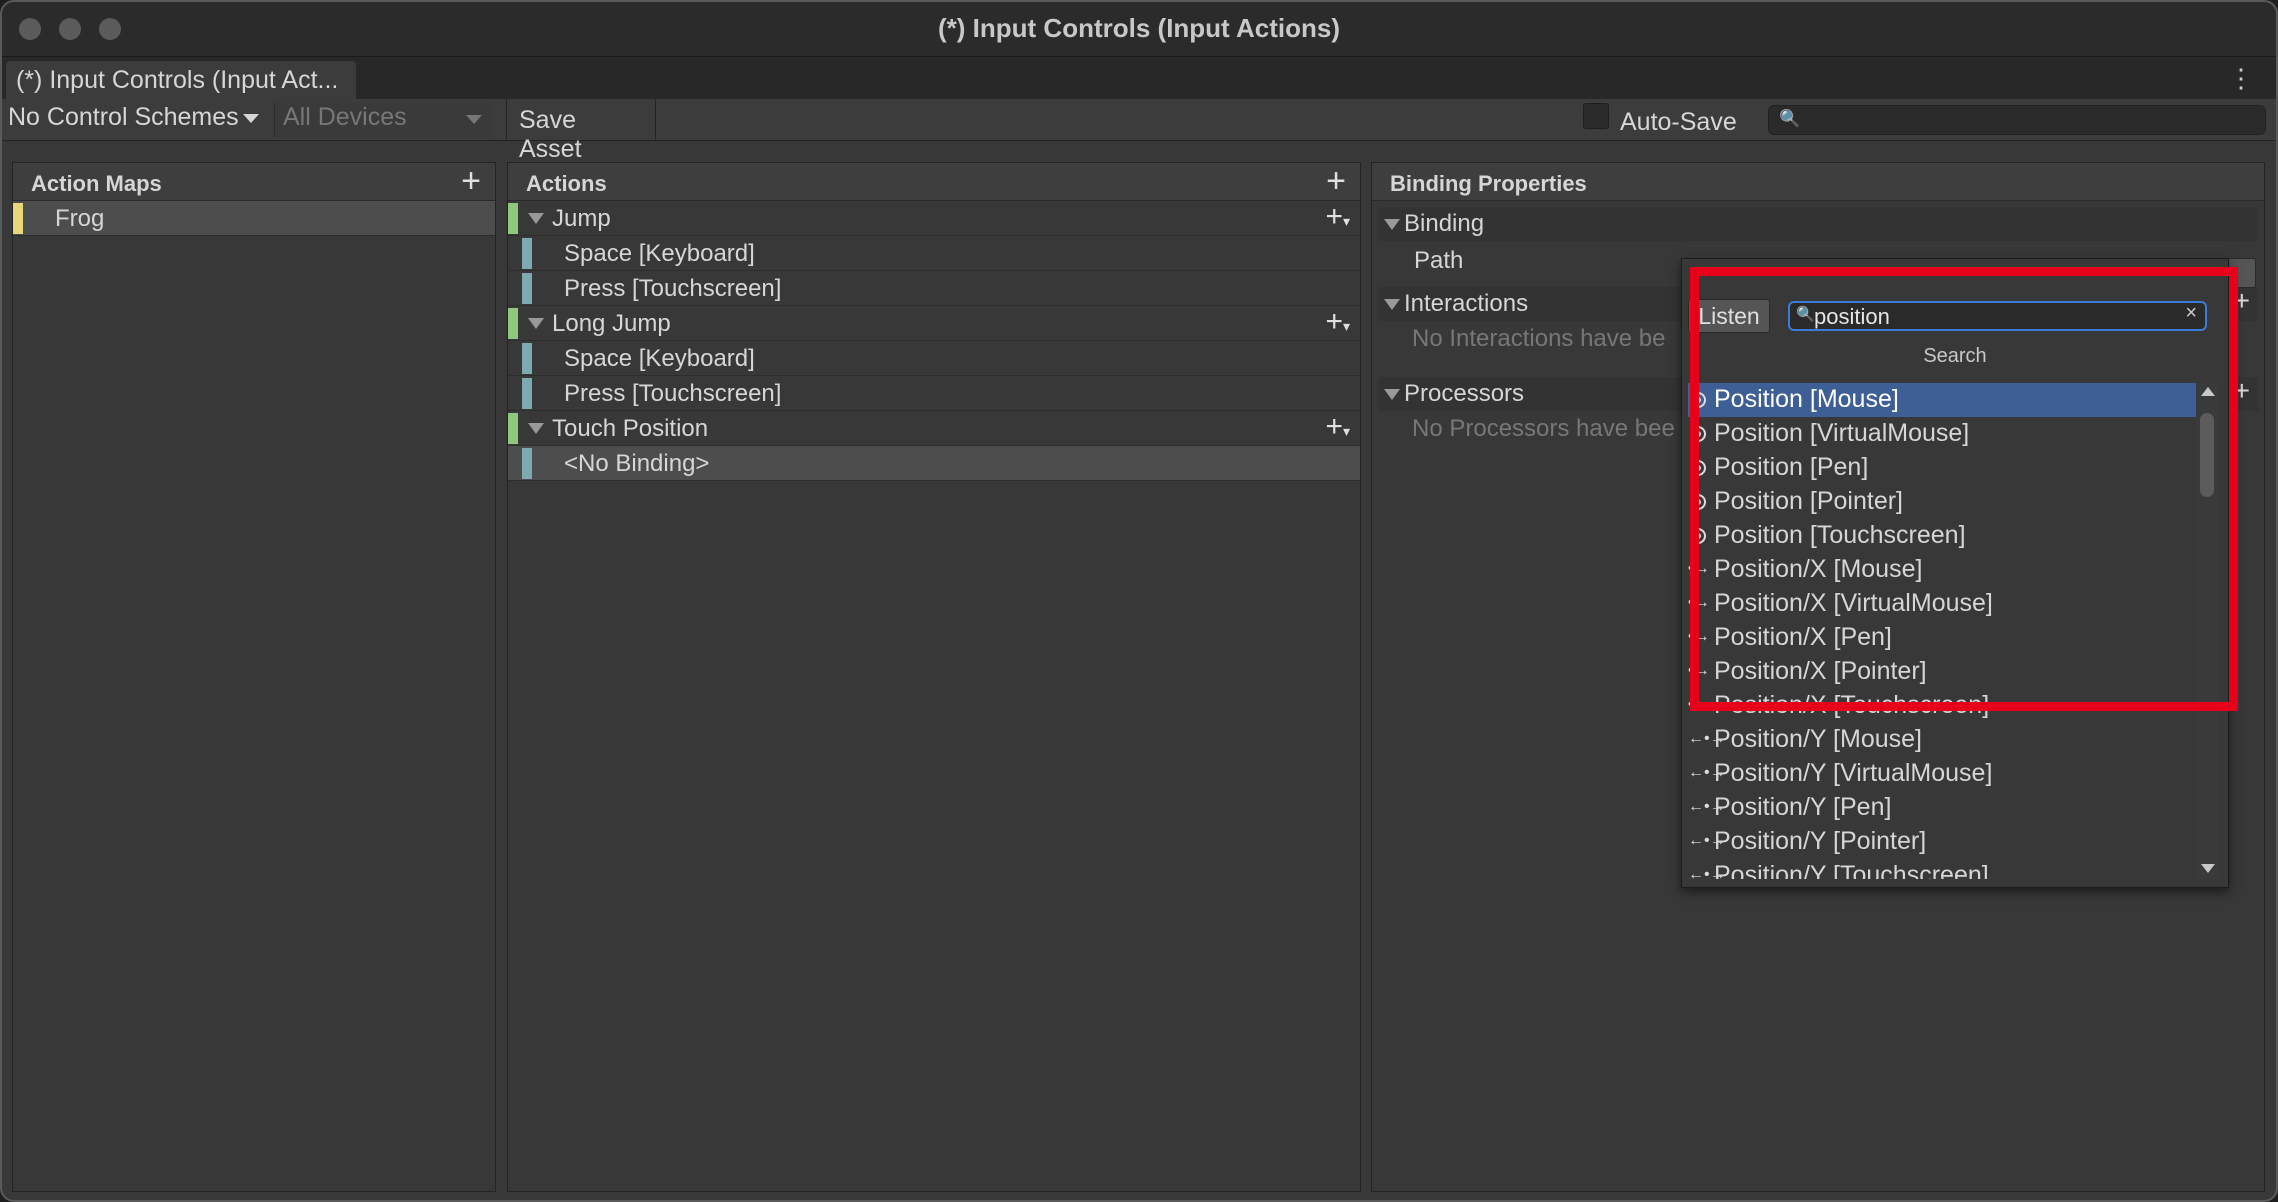  I want to click on control-label: Position/Y [VirtualMouse], so click(1853, 773).